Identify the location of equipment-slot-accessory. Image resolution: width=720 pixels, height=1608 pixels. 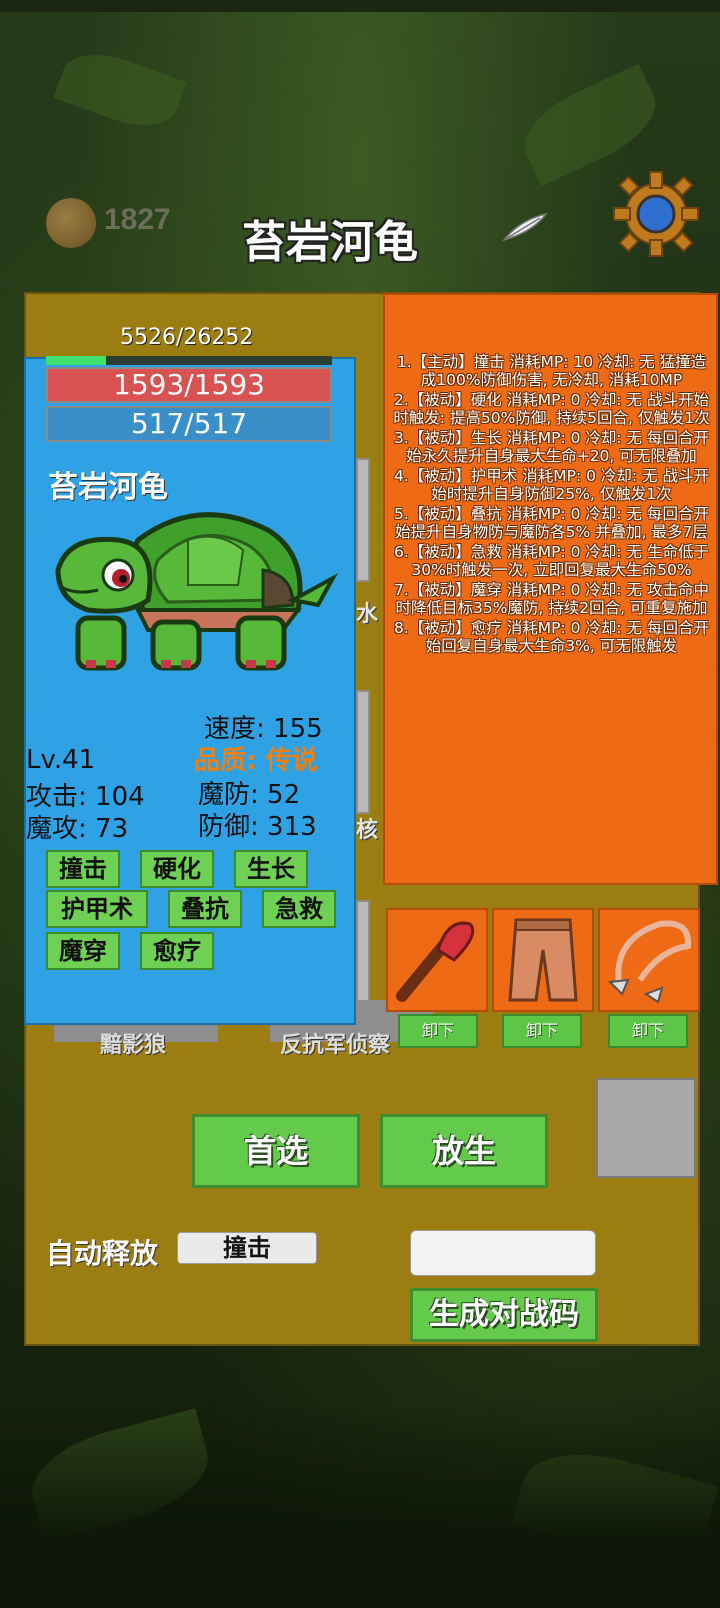
(649, 960).